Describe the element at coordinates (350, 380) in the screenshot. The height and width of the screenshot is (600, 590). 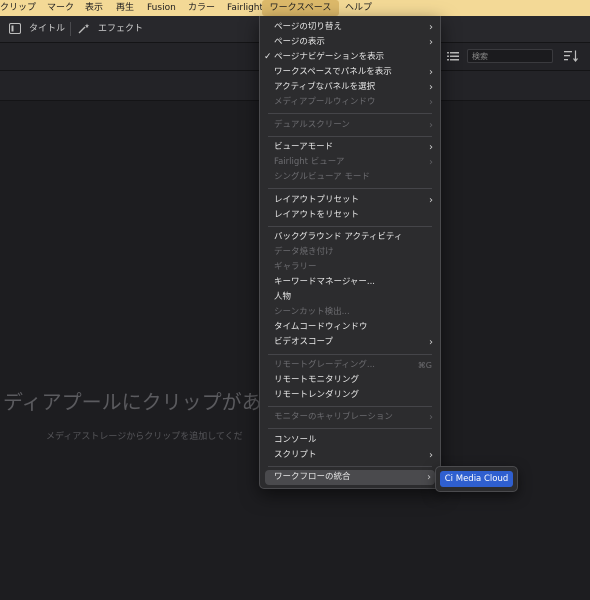
I see `menu-item-remote-monitoring: リモートモニタリング` at that location.